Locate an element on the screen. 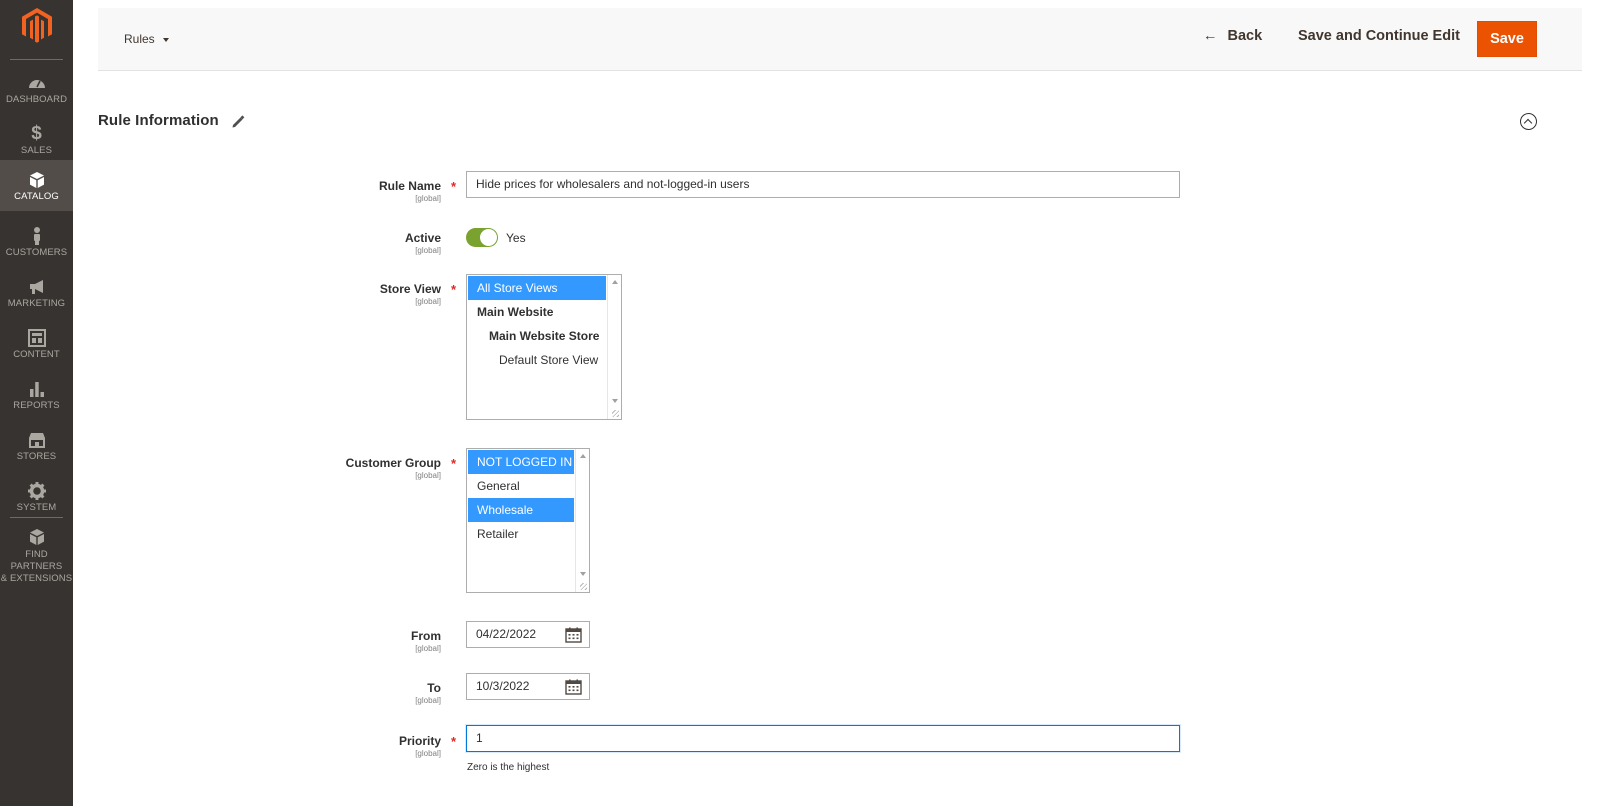 This screenshot has width=1600, height=806. sidebar-item-catalog: Catalog is located at coordinates (36, 185).